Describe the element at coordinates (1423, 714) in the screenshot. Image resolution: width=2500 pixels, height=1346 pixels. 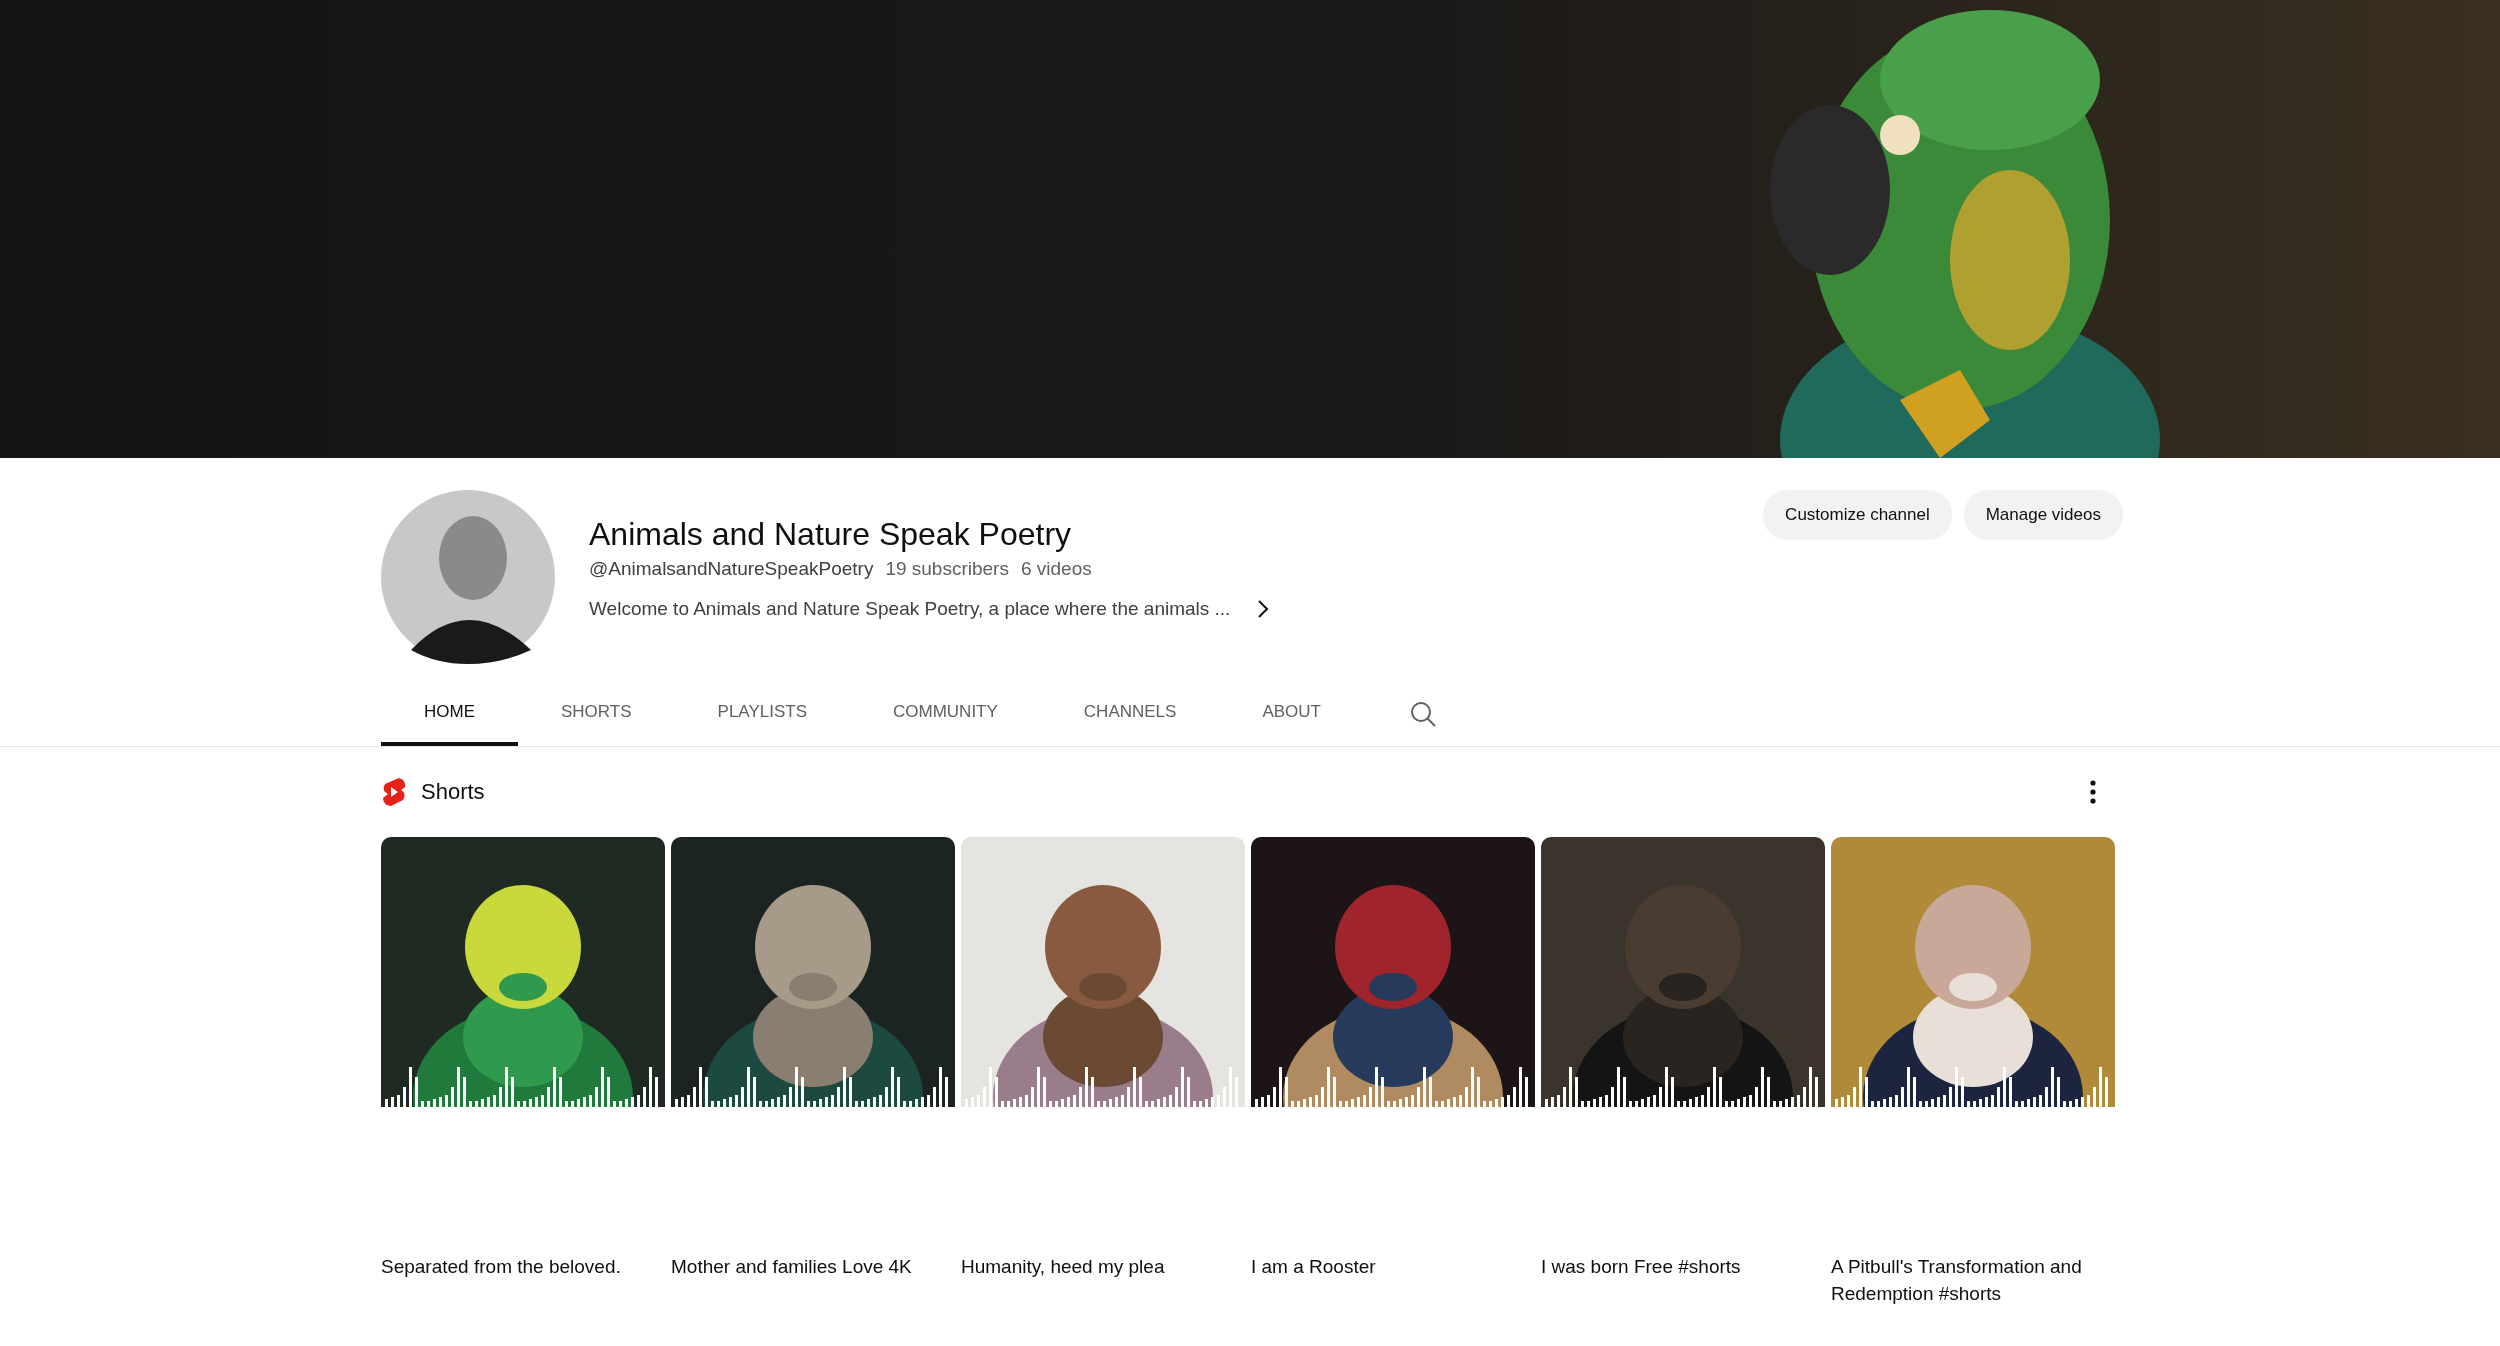
I see `search-icon` at that location.